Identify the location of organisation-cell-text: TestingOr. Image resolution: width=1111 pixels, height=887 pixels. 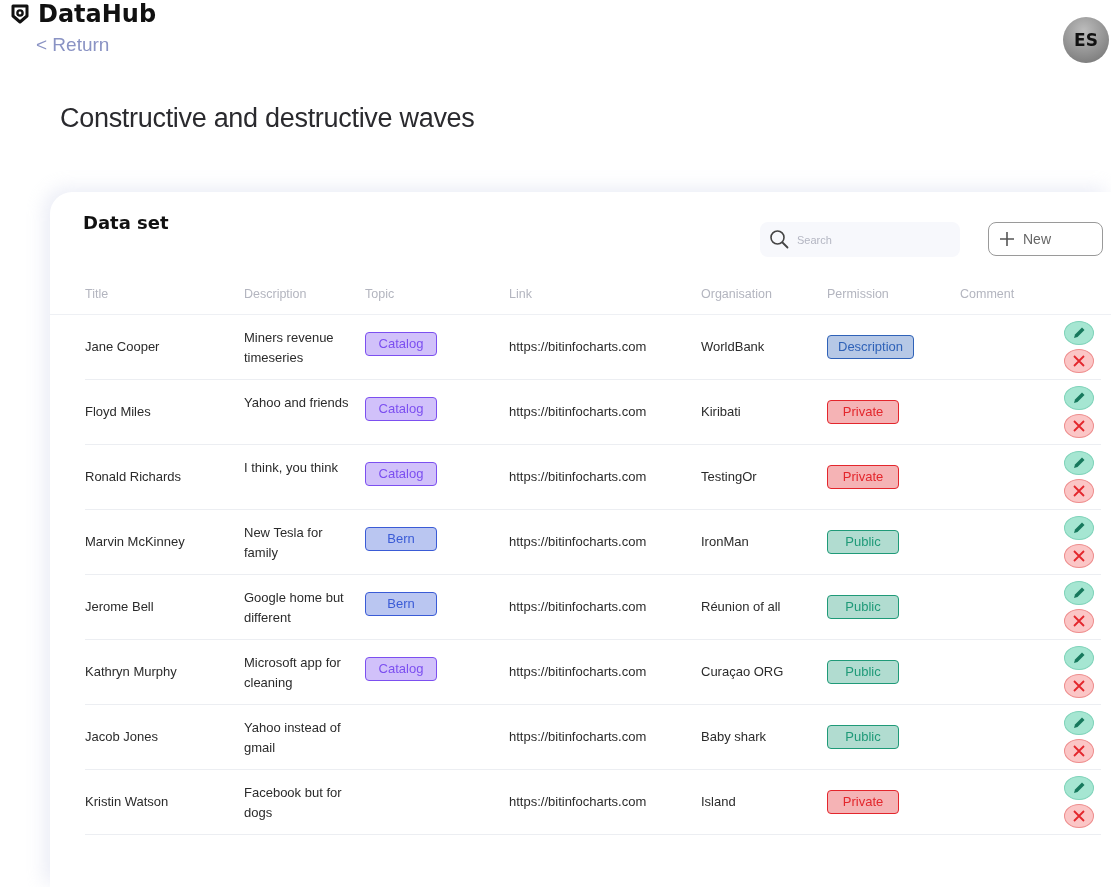
(729, 477).